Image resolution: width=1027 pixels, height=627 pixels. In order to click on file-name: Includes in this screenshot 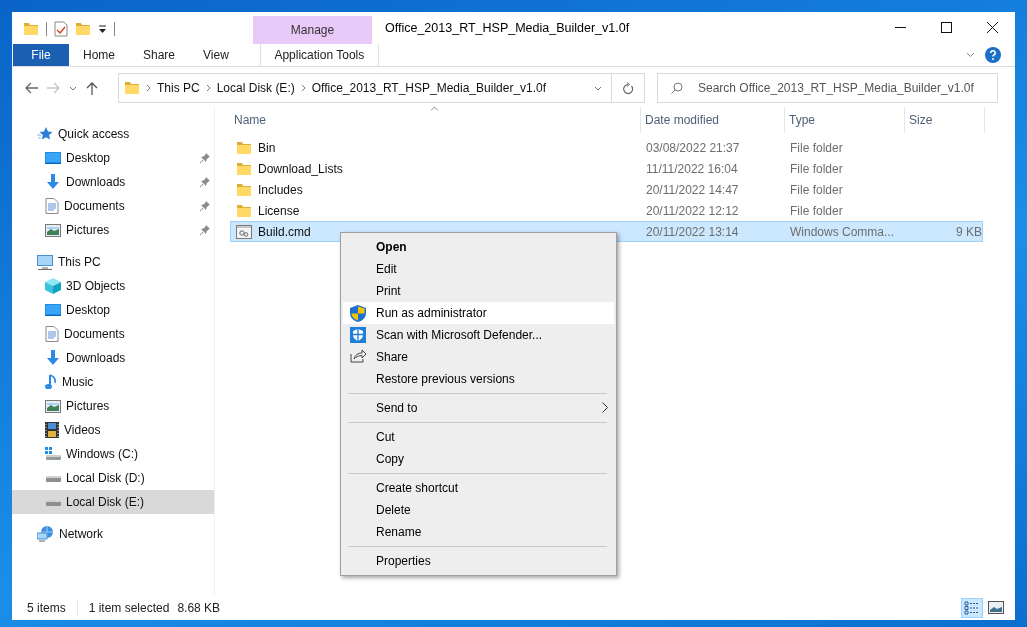, I will do `click(280, 189)`.